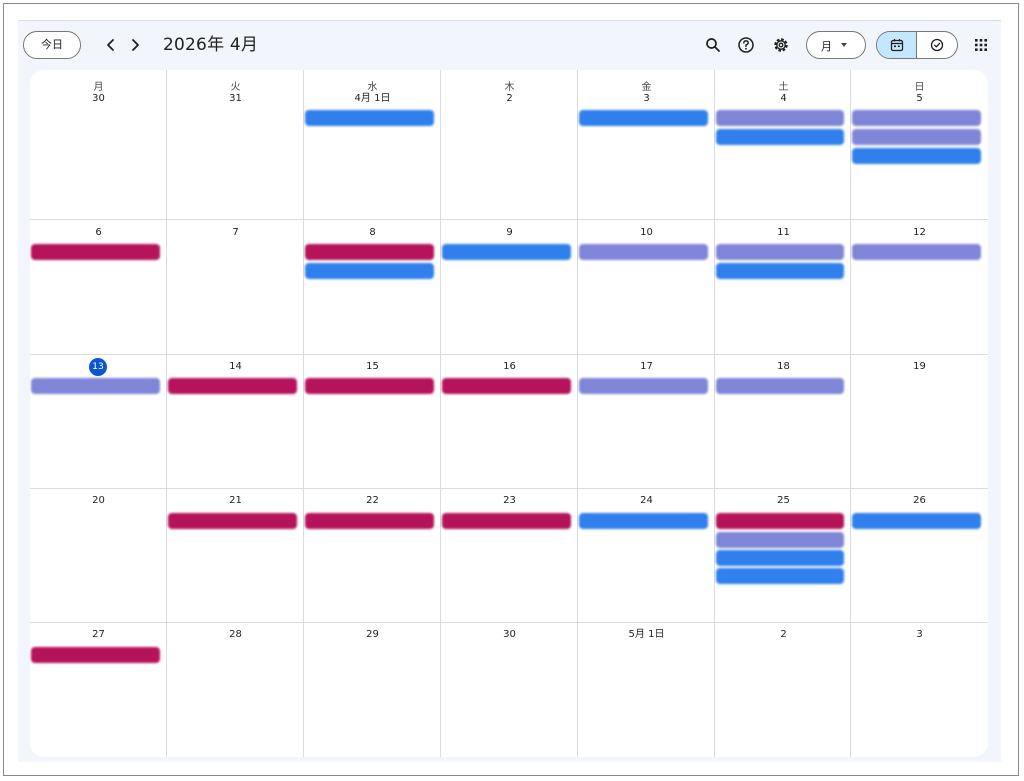 This screenshot has width=1024, height=781. Describe the element at coordinates (372, 635) in the screenshot. I see `day-number: 29` at that location.